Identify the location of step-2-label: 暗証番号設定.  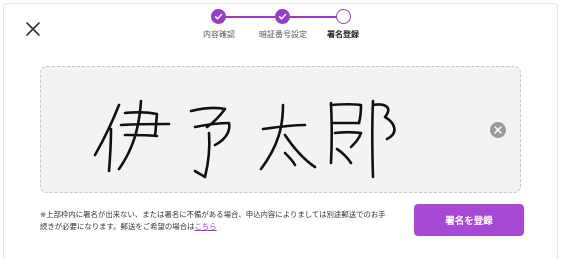
(283, 34).